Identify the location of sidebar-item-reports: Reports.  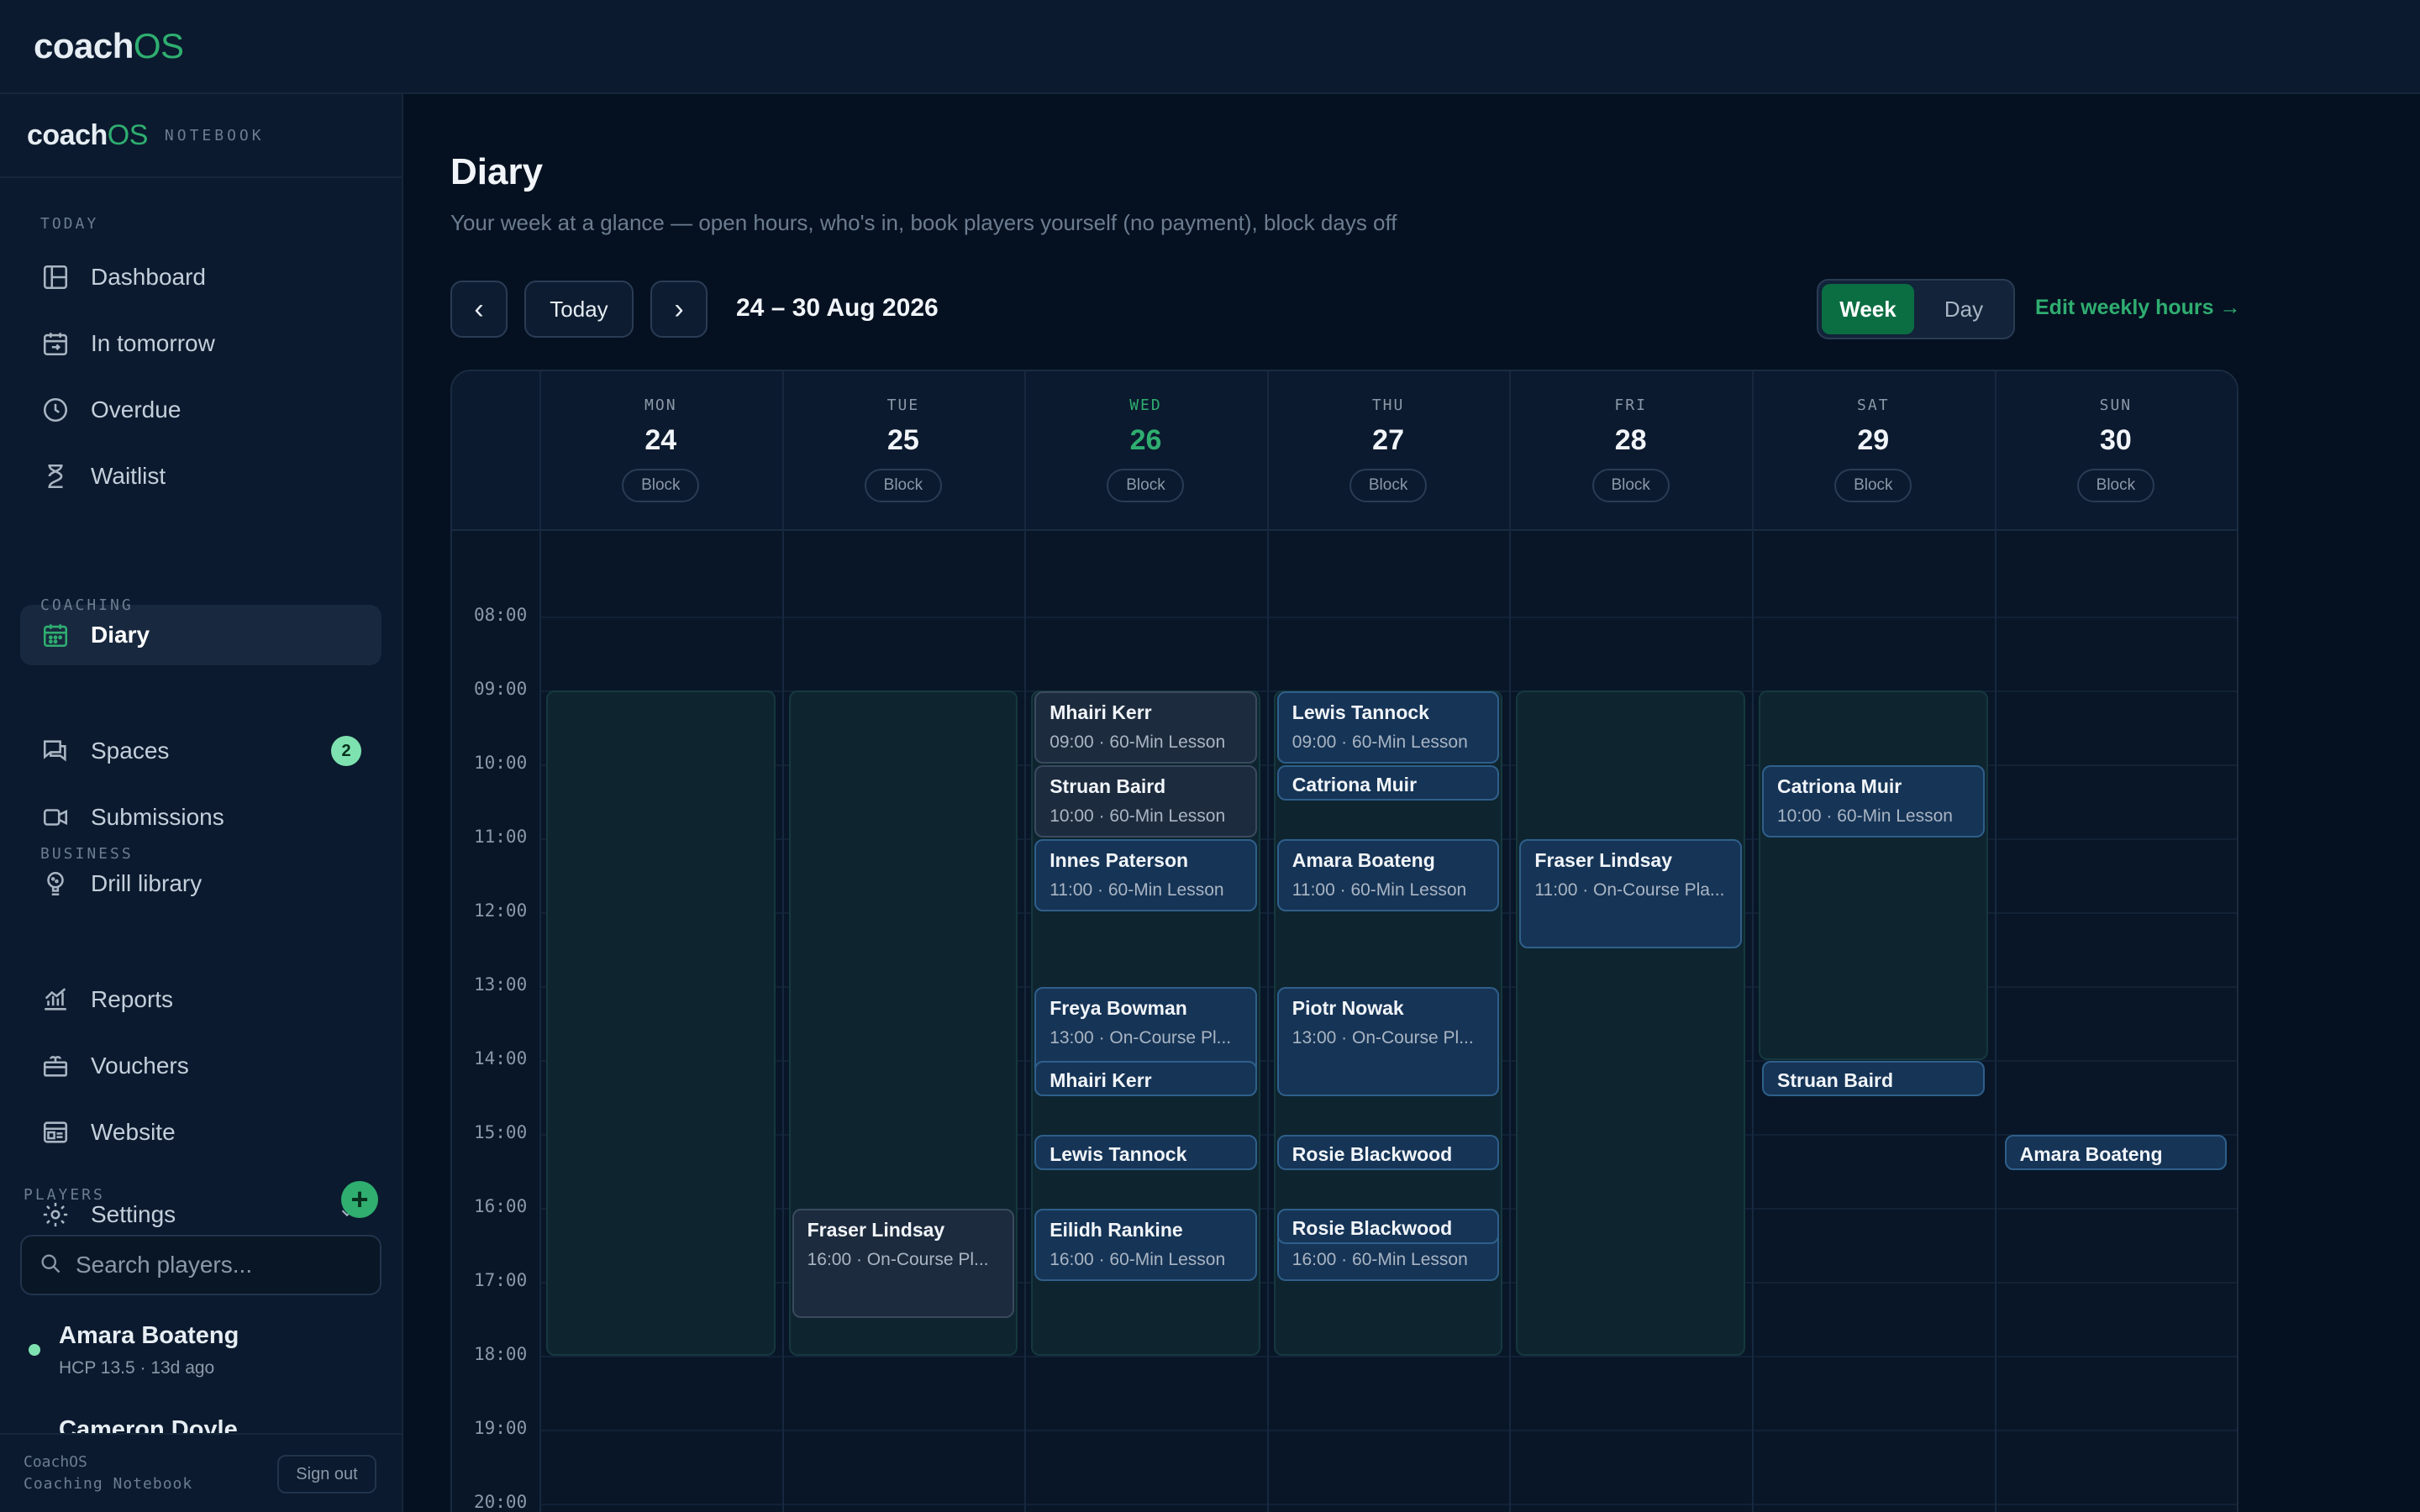
(200, 999).